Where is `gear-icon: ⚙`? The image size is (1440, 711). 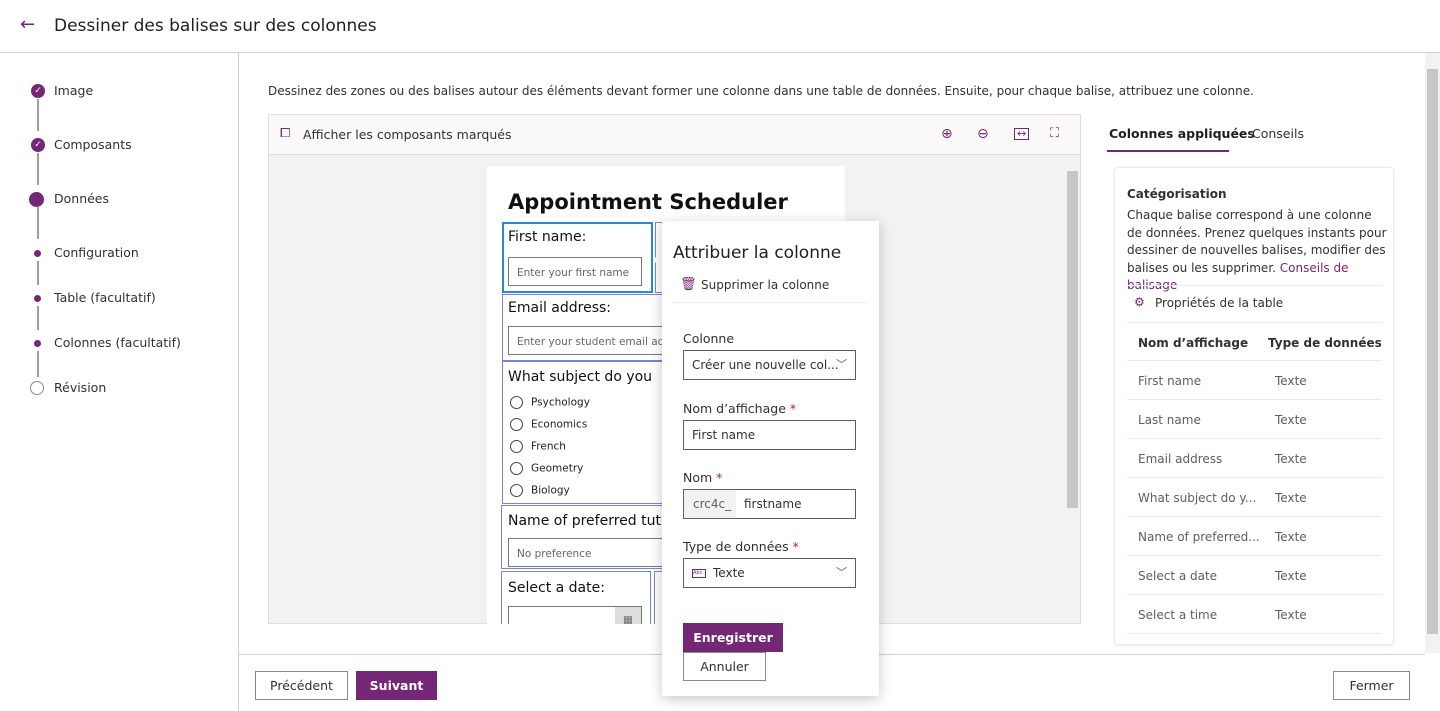 gear-icon: ⚙ is located at coordinates (1139, 302).